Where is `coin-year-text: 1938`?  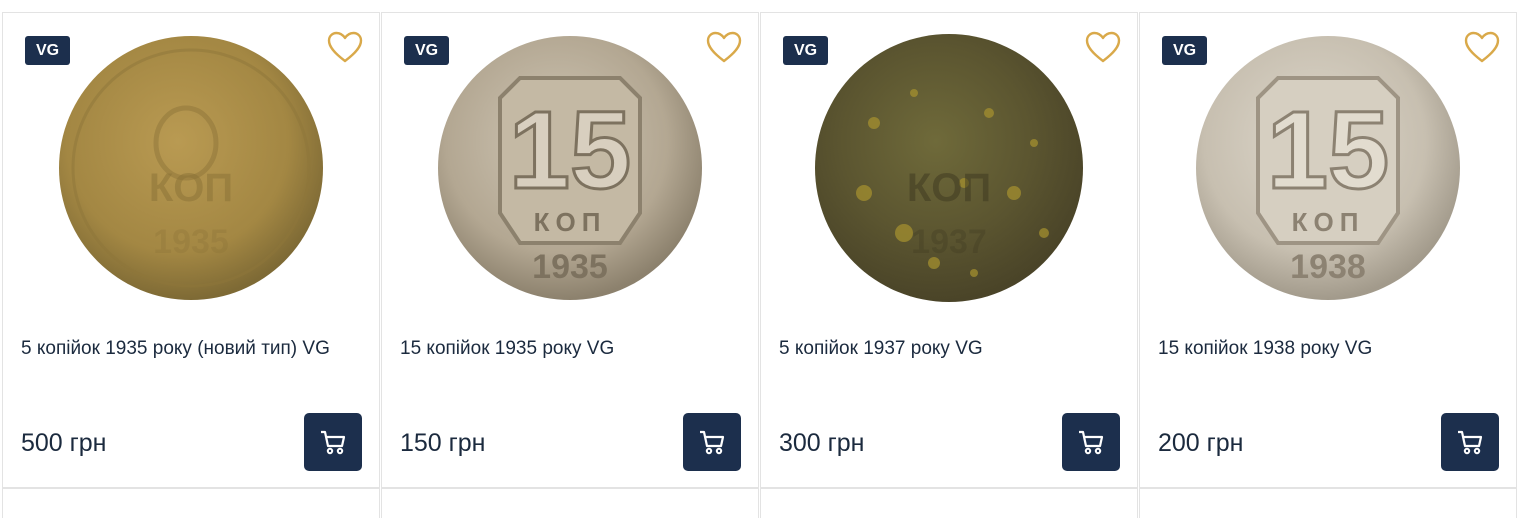 coin-year-text: 1938 is located at coordinates (1328, 267).